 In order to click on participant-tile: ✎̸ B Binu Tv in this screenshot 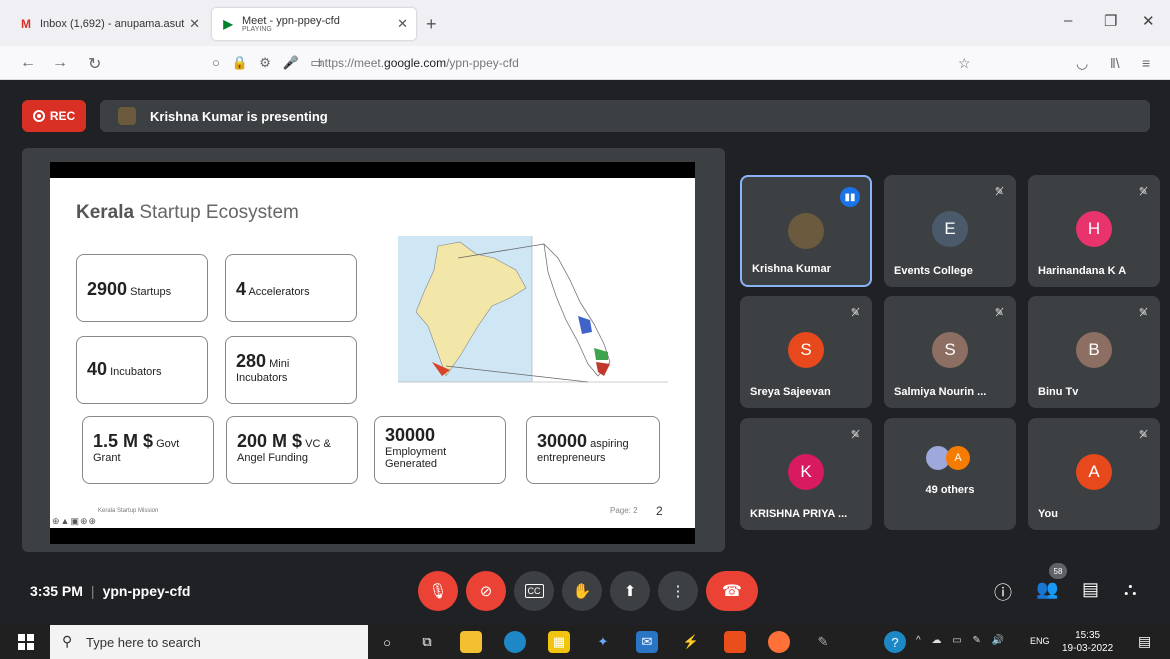, I will do `click(1094, 352)`.